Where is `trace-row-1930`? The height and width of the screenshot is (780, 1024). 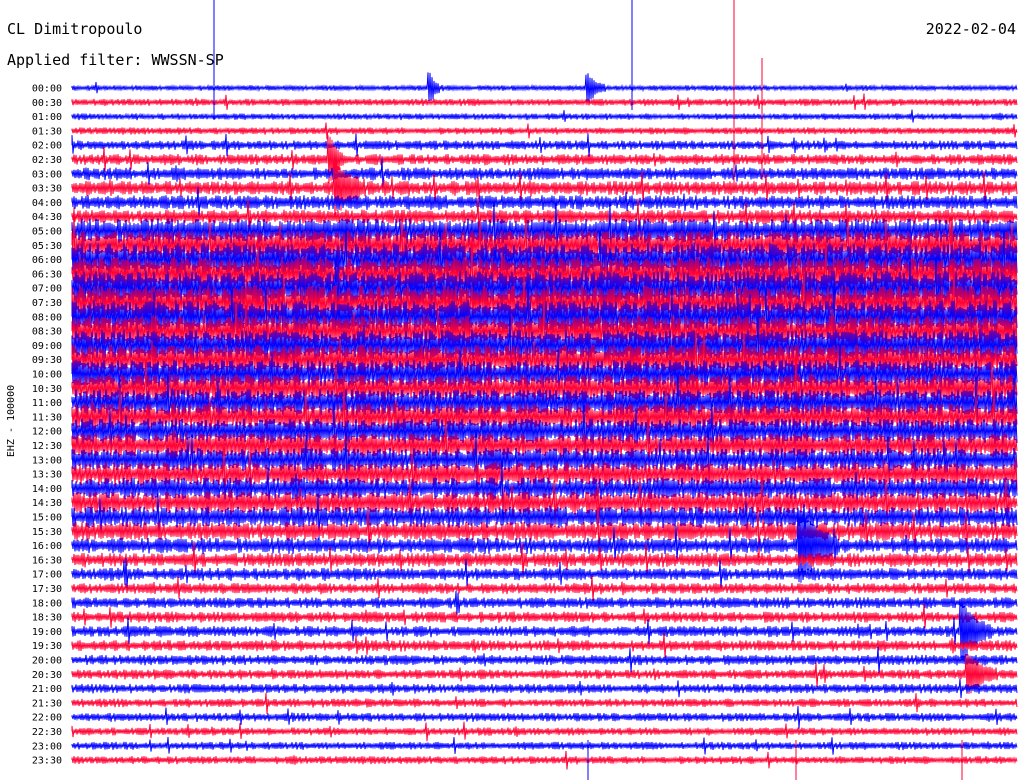
trace-row-1930 is located at coordinates (544, 645).